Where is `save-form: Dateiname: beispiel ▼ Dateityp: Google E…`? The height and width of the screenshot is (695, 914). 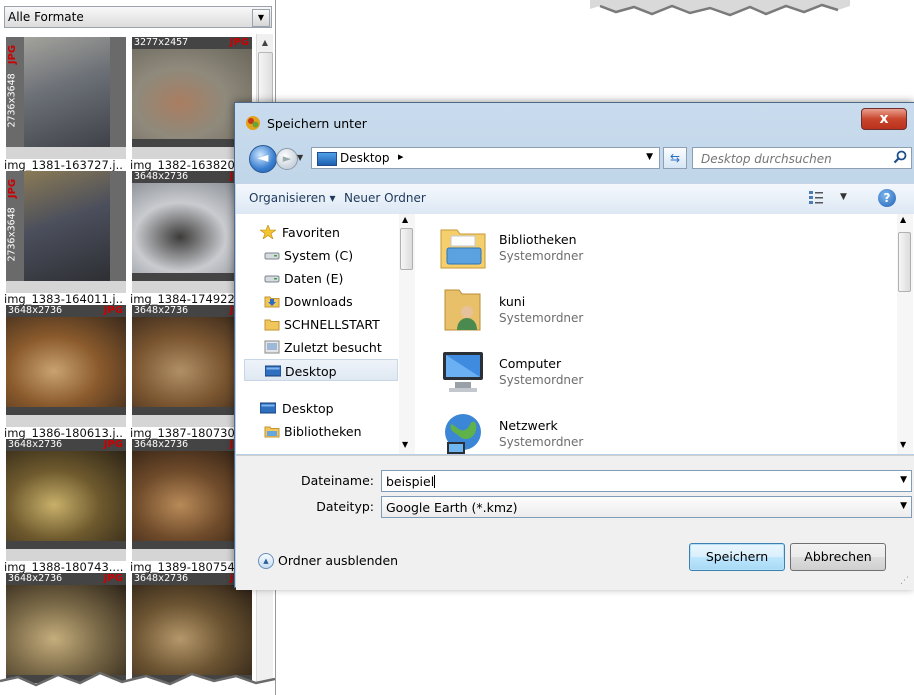
save-form: Dateiname: beispiel ▼ Dateityp: Google E… is located at coordinates (575, 522).